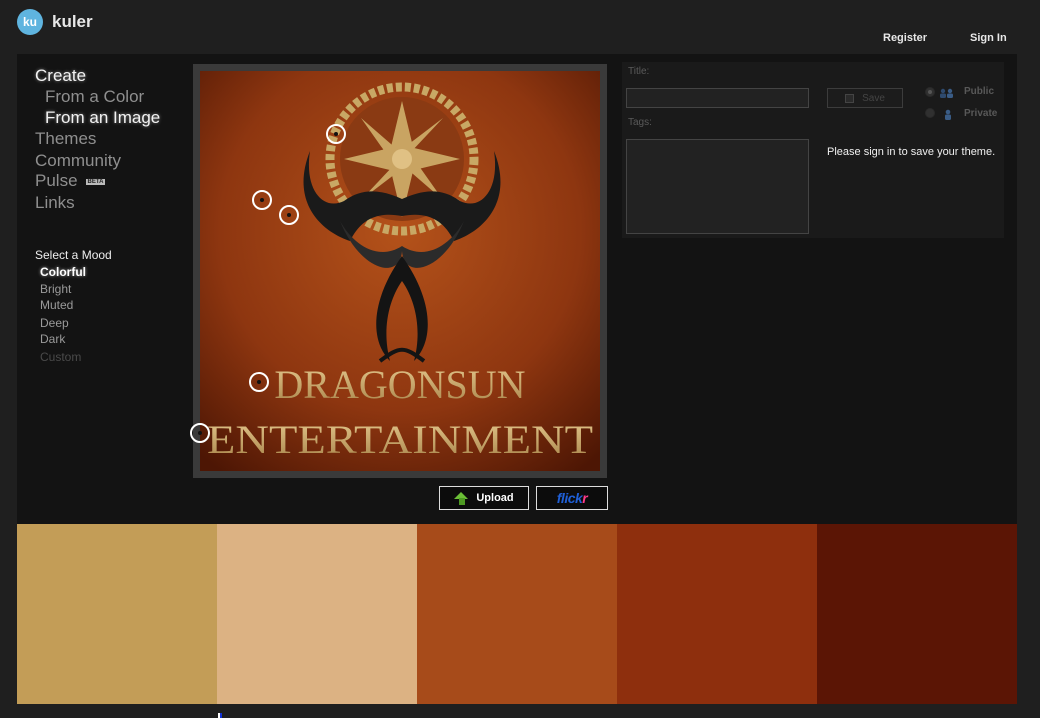 Image resolution: width=1040 pixels, height=718 pixels. Describe the element at coordinates (78, 161) in the screenshot. I see `nav-community: Community` at that location.